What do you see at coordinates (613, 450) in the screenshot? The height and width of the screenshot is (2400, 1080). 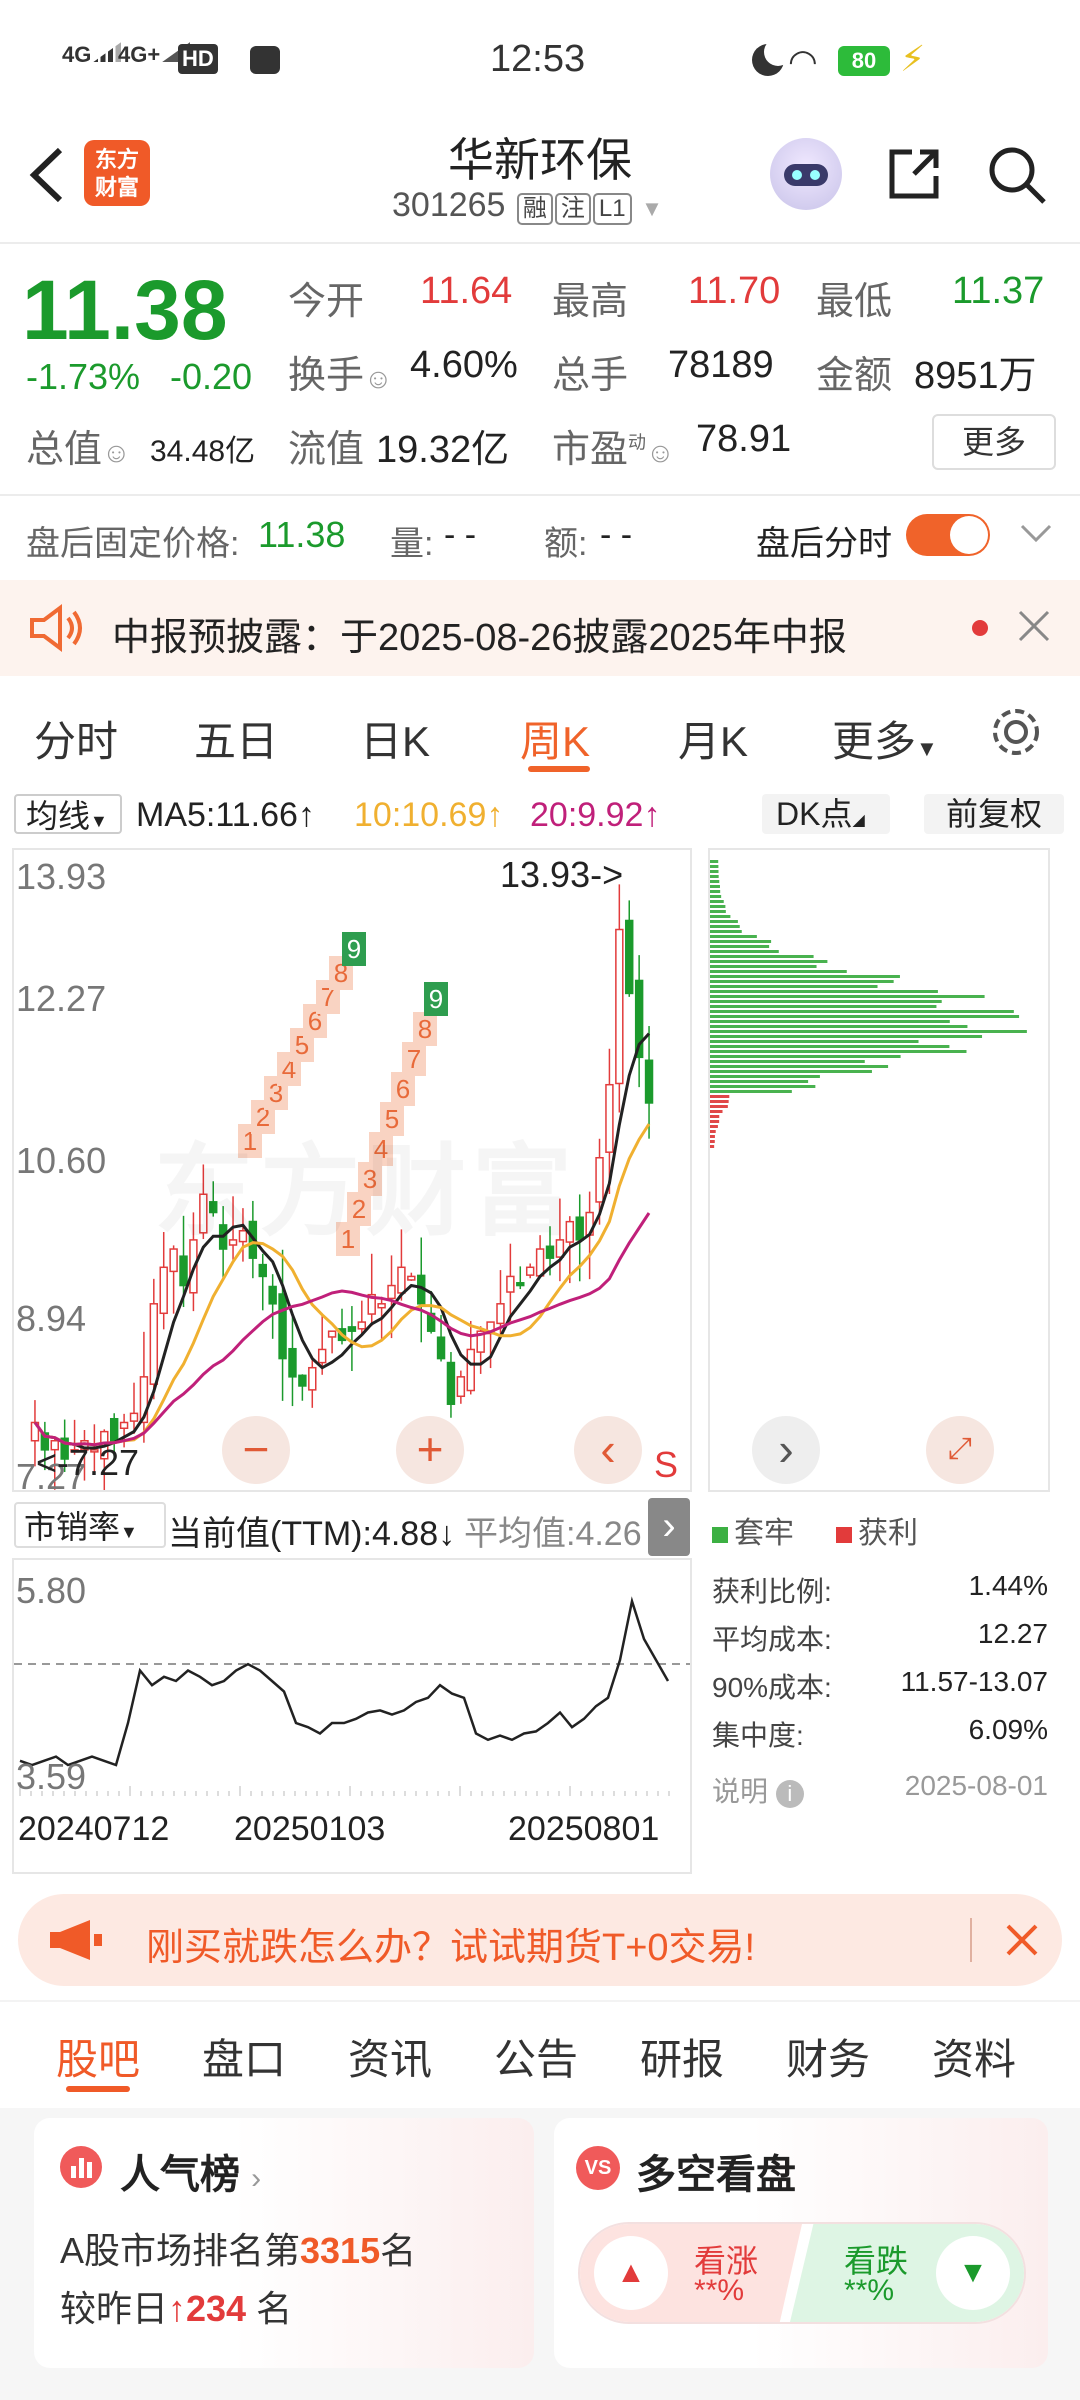 I see `pe-label: 市盈动☺` at bounding box center [613, 450].